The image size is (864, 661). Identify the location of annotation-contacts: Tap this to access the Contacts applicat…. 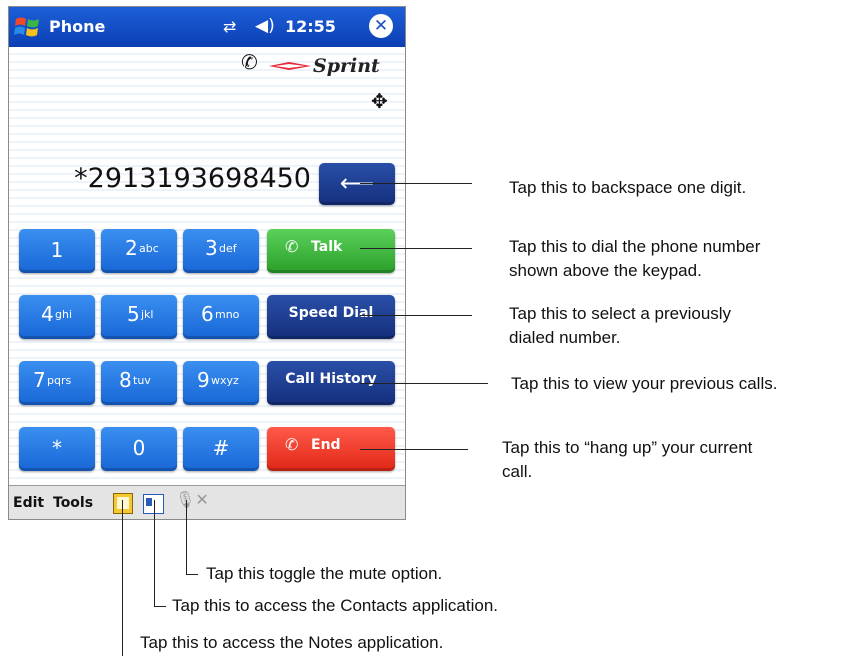
(335, 605).